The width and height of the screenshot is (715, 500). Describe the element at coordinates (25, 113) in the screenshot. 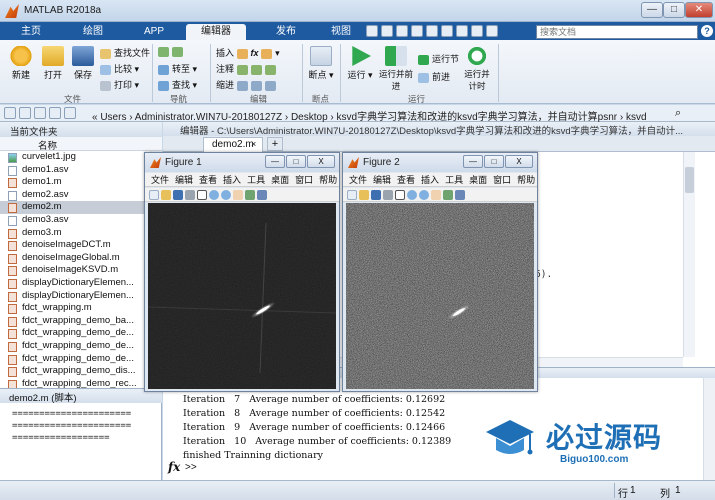

I see `forward-icon` at that location.